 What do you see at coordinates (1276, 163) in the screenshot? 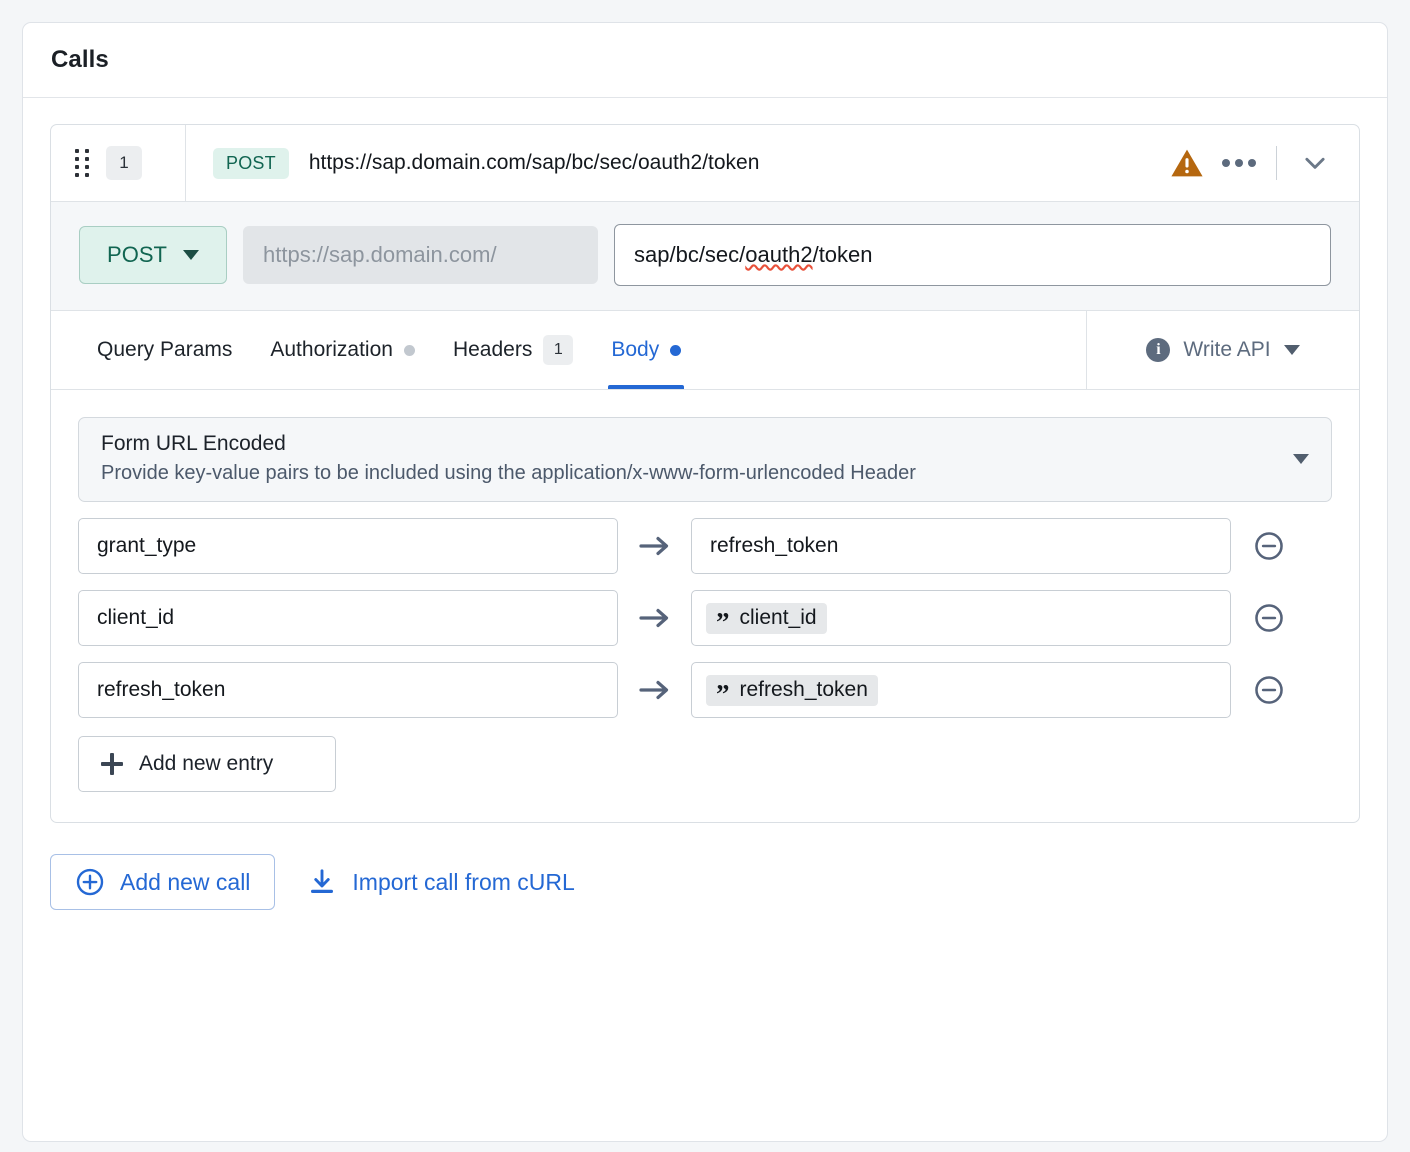
I see `action-divider` at bounding box center [1276, 163].